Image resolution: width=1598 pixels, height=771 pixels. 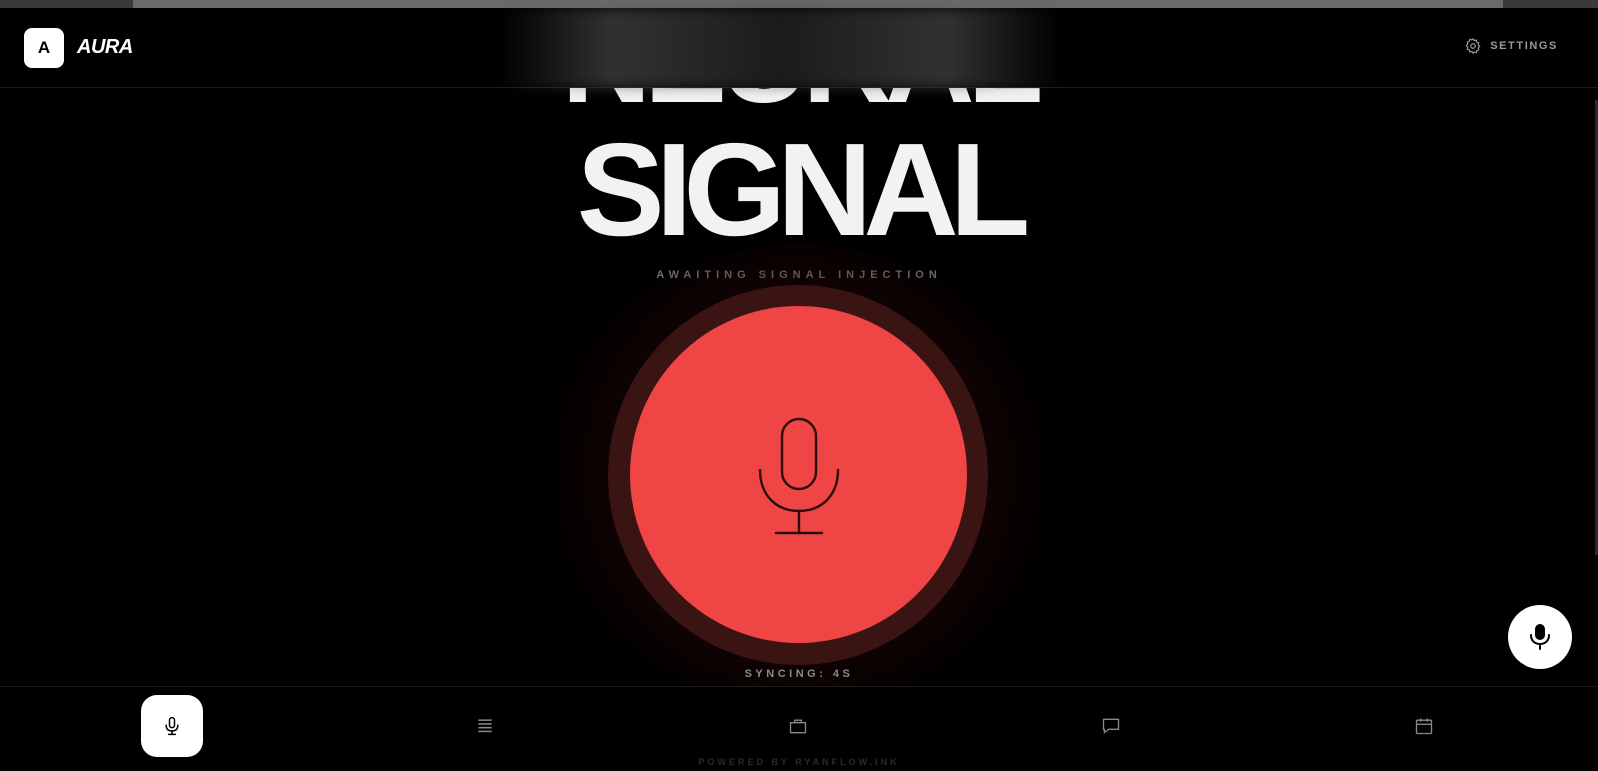 I want to click on nav-item-briefcase, so click(x=798, y=726).